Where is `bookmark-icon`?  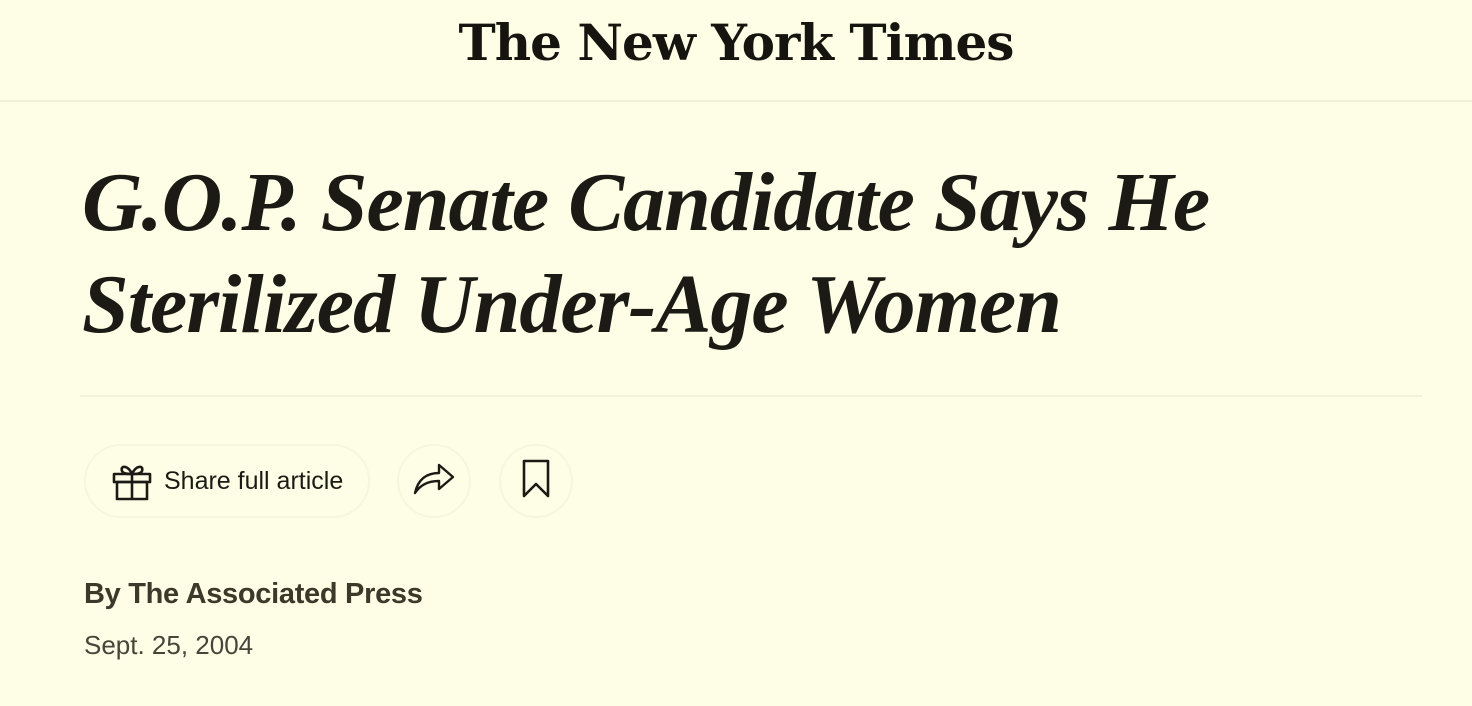
bookmark-icon is located at coordinates (536, 481).